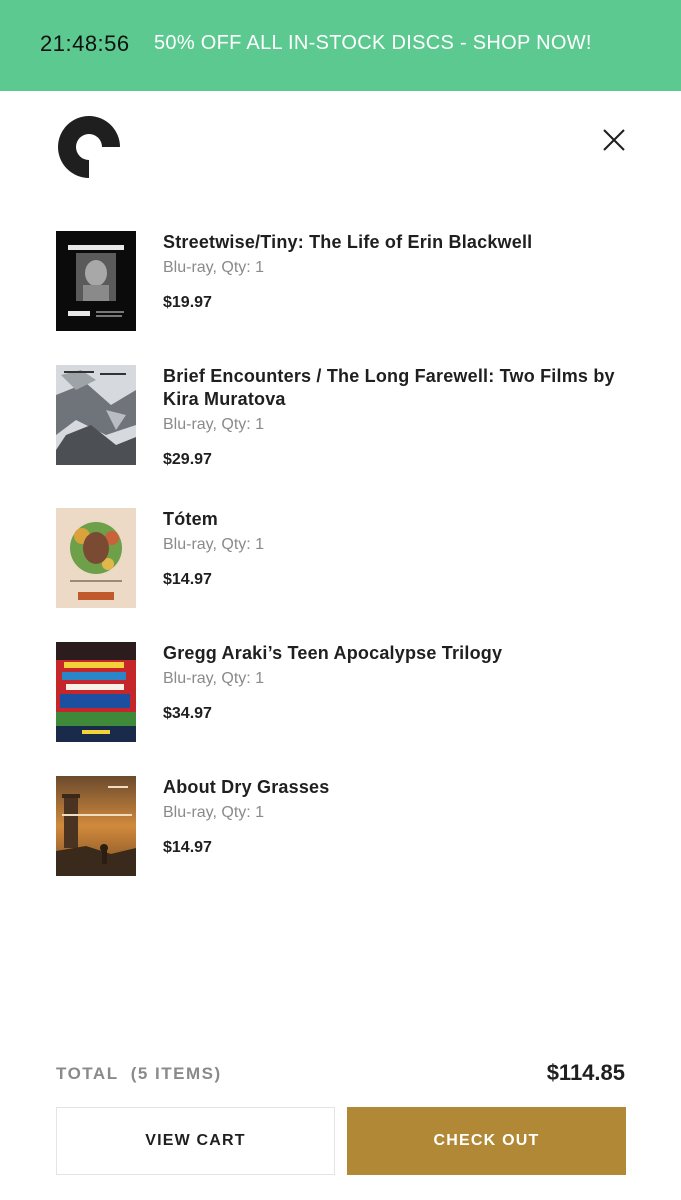  I want to click on view-cart-button: VIEW CART, so click(195, 1141).